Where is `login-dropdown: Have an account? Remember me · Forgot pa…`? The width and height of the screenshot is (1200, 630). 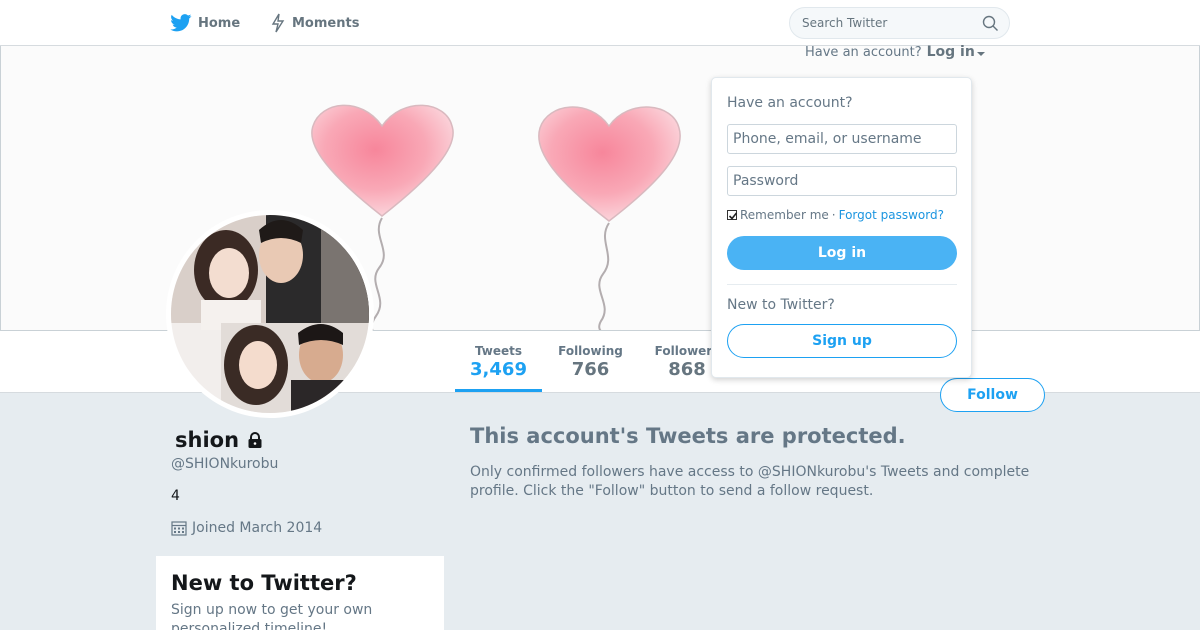
login-dropdown: Have an account? Remember me · Forgot pa… is located at coordinates (841, 227).